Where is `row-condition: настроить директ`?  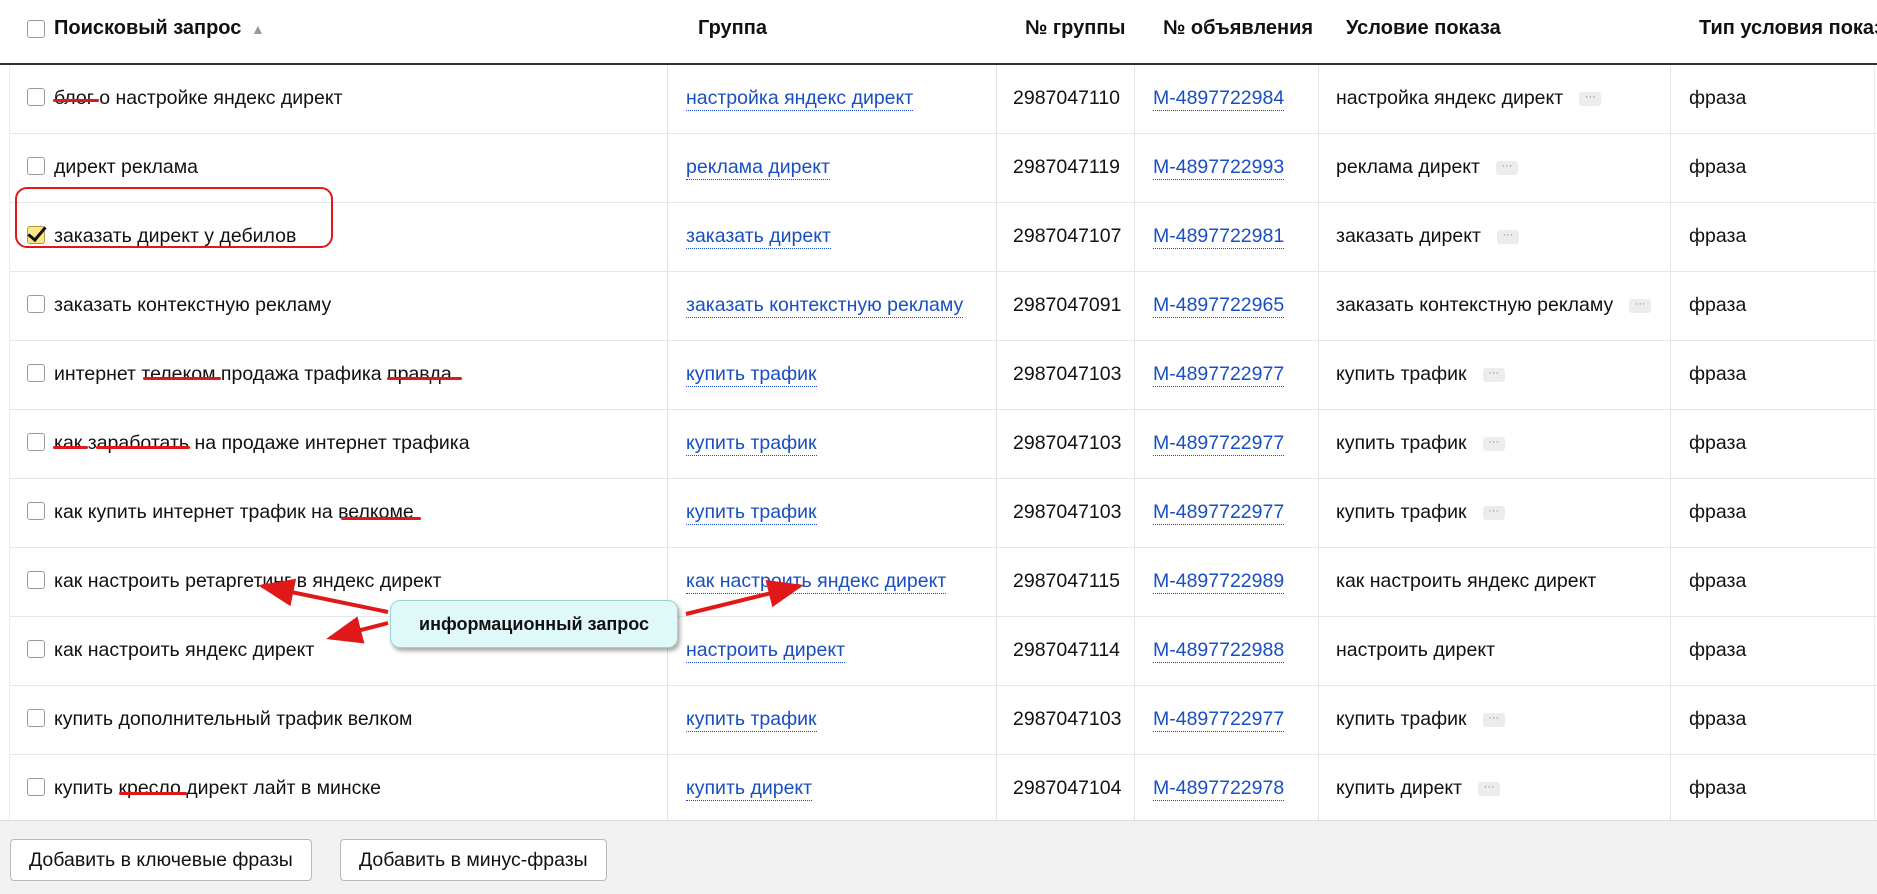 row-condition: настроить директ is located at coordinates (1416, 650).